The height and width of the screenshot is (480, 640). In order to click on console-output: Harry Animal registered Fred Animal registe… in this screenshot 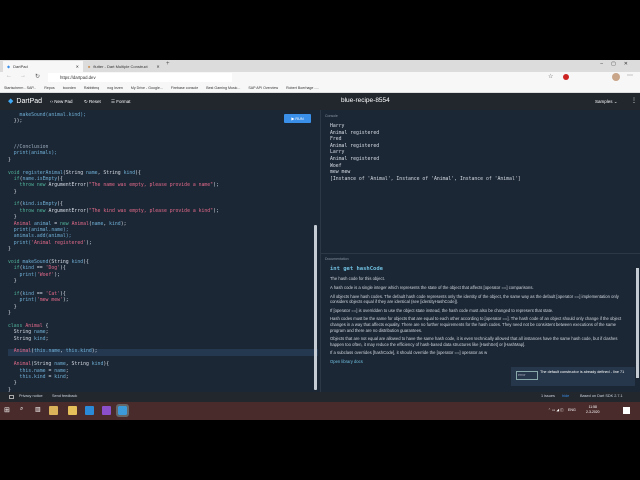, I will do `click(425, 153)`.